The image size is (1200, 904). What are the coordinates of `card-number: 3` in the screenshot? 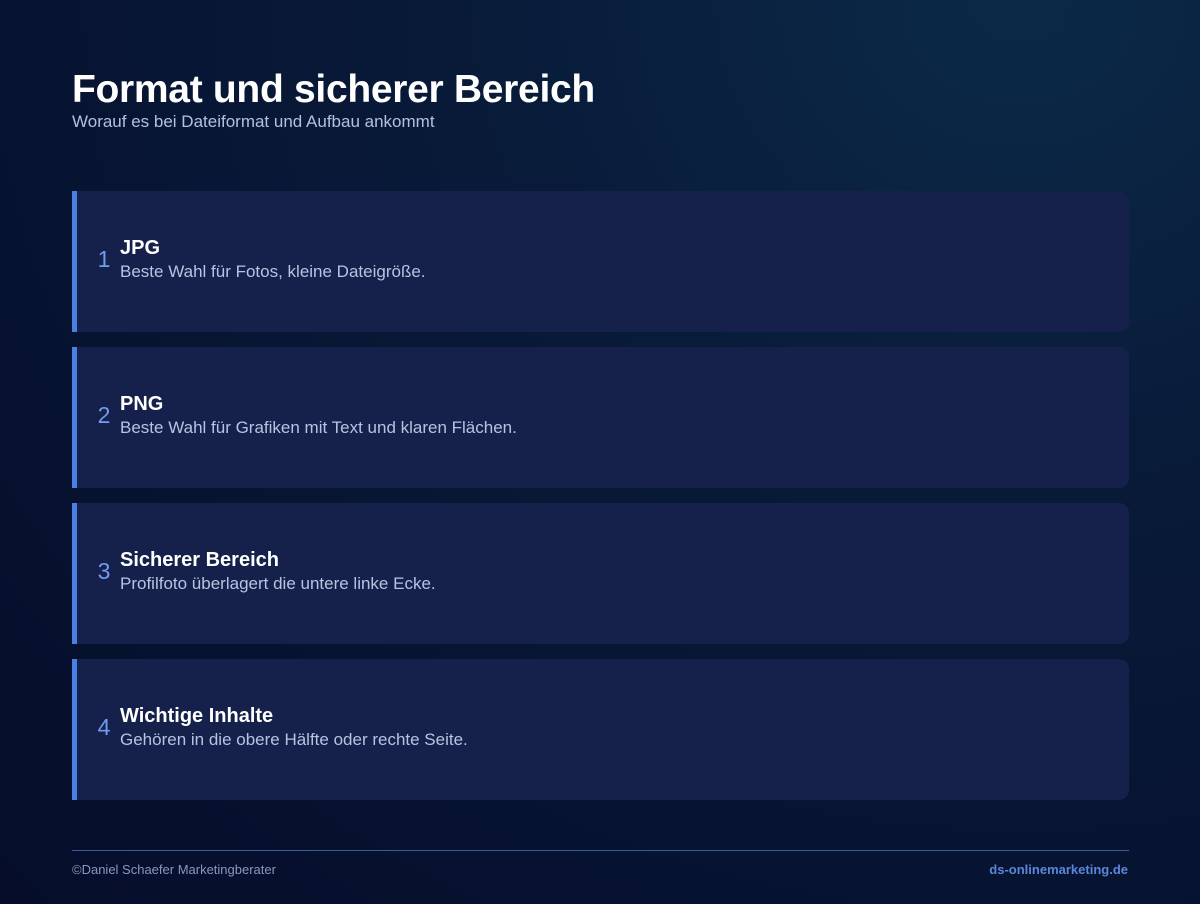 It's located at (104, 571).